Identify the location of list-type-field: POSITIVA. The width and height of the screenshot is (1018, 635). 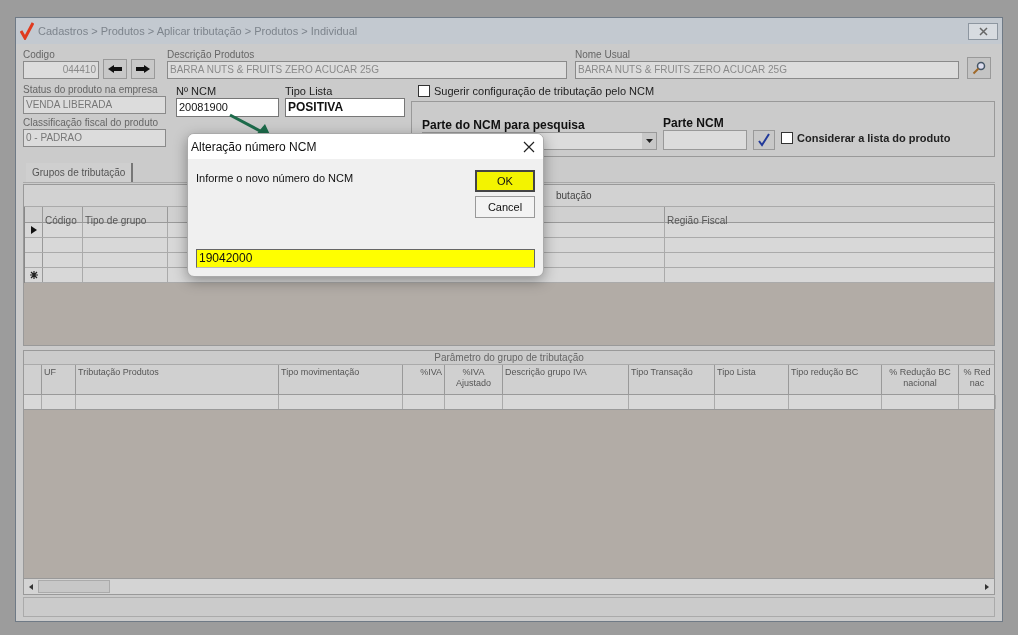
(345, 107).